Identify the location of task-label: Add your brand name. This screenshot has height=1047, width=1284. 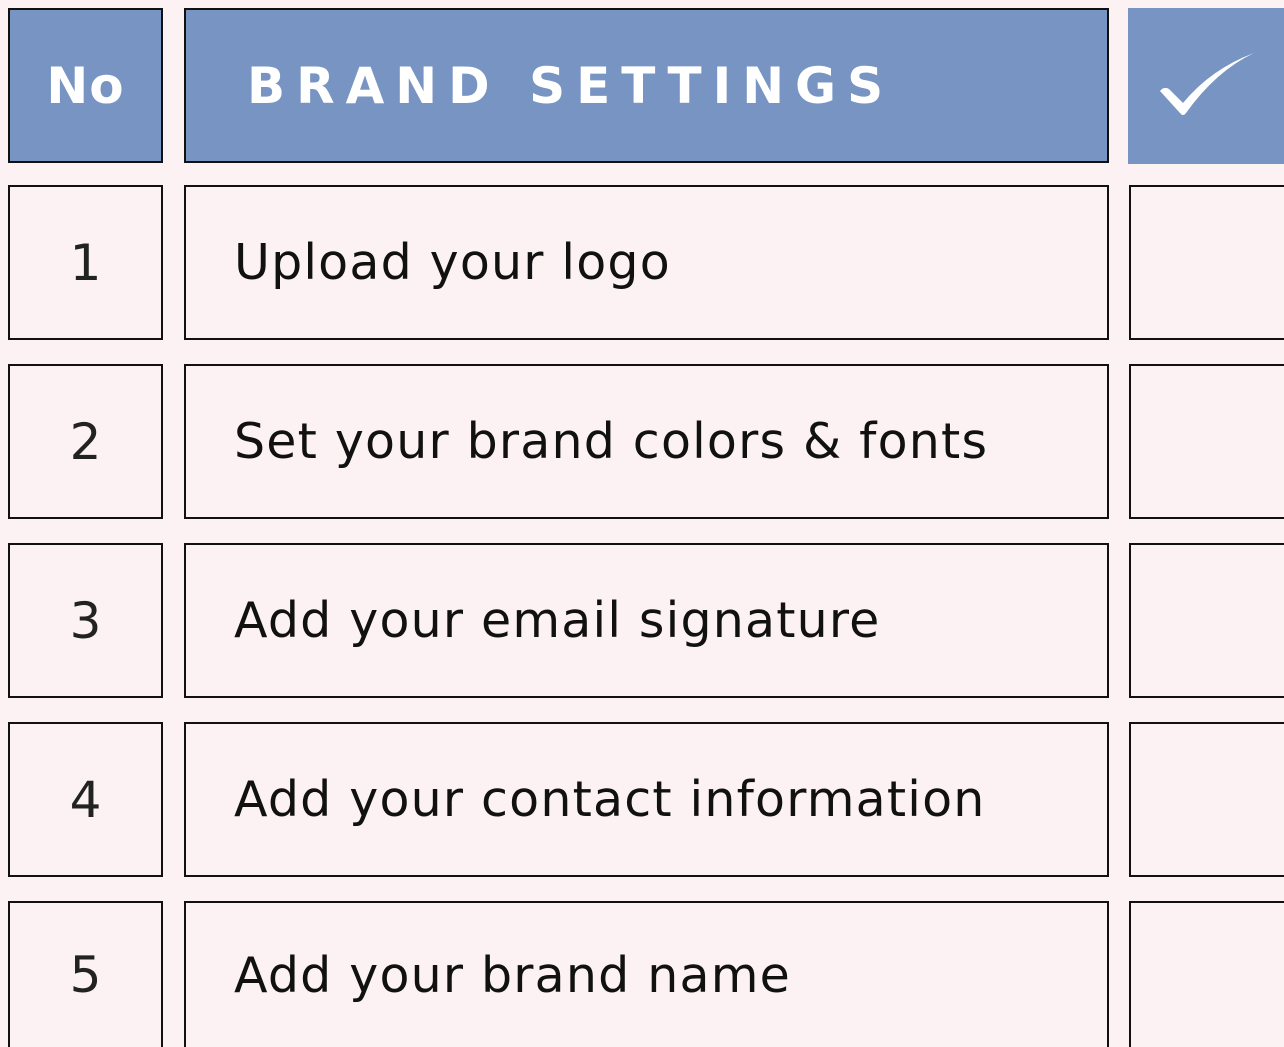
(512, 975).